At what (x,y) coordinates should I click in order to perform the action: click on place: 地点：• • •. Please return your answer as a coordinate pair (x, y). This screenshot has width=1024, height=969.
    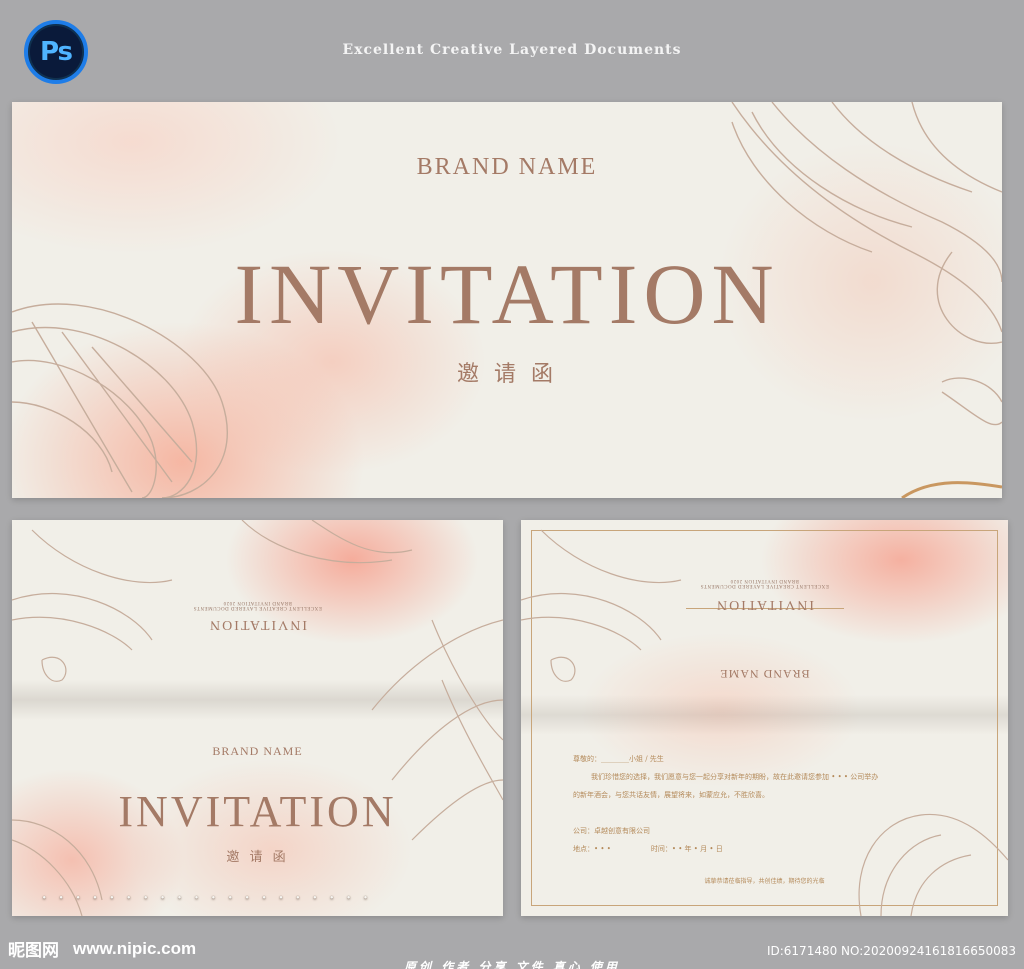
    Looking at the image, I should click on (592, 849).